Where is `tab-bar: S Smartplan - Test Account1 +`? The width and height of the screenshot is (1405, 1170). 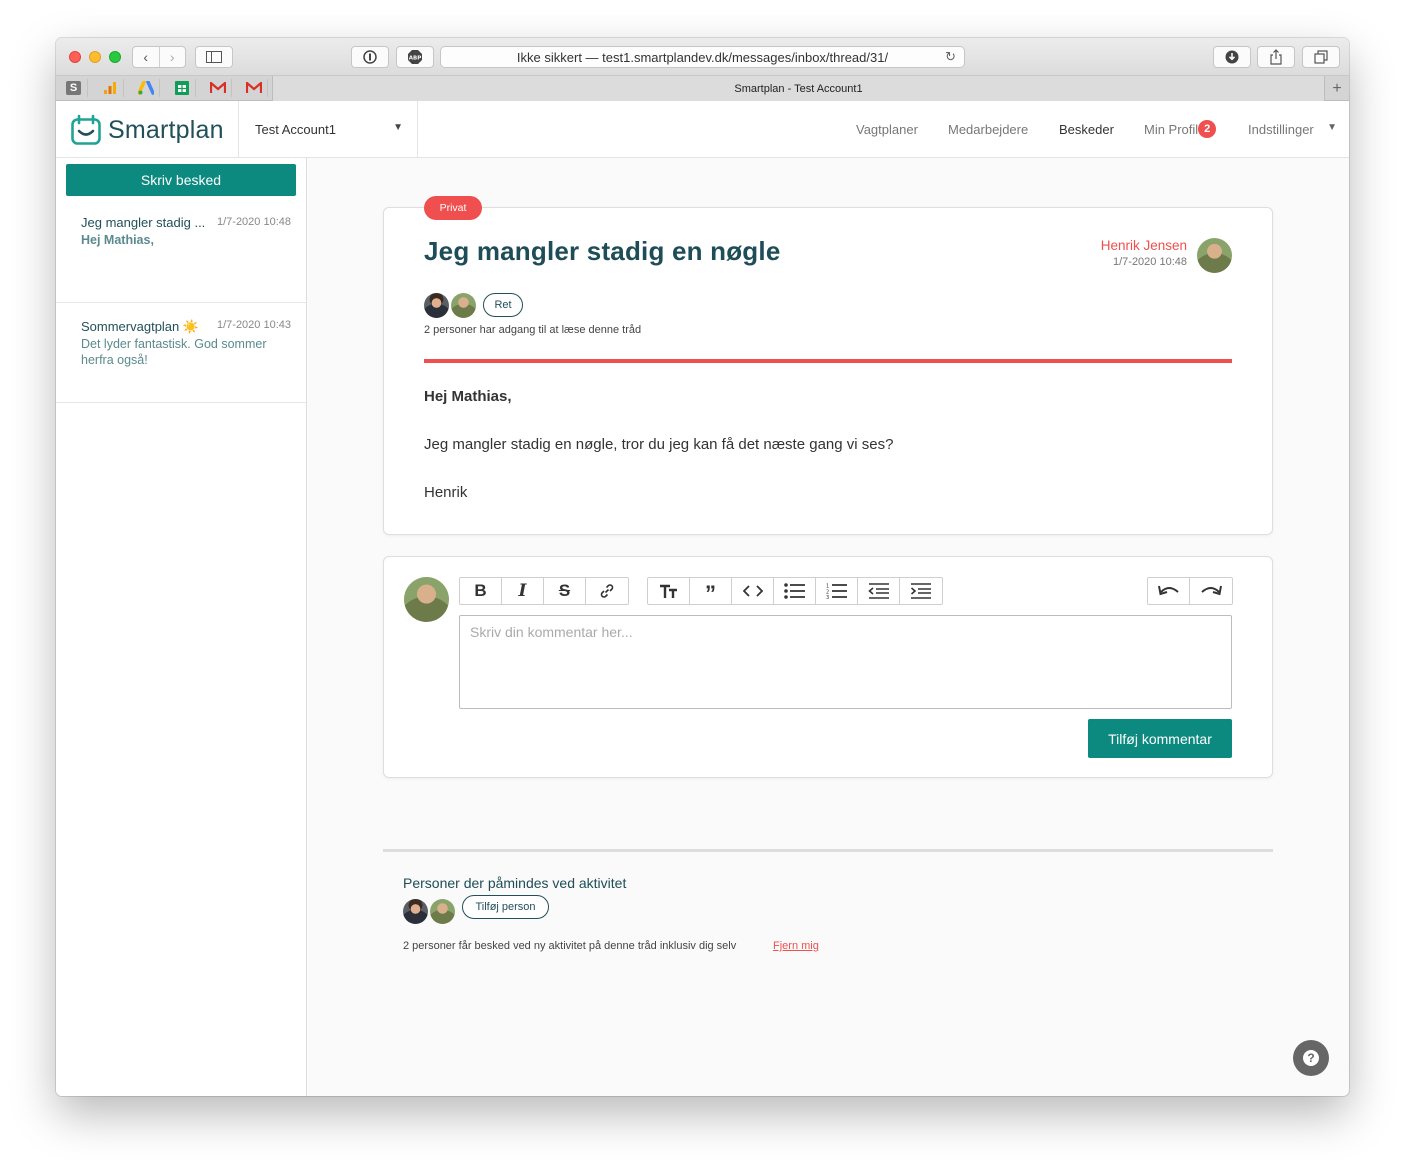
tab-bar: S Smartplan - Test Account1 + is located at coordinates (702, 88).